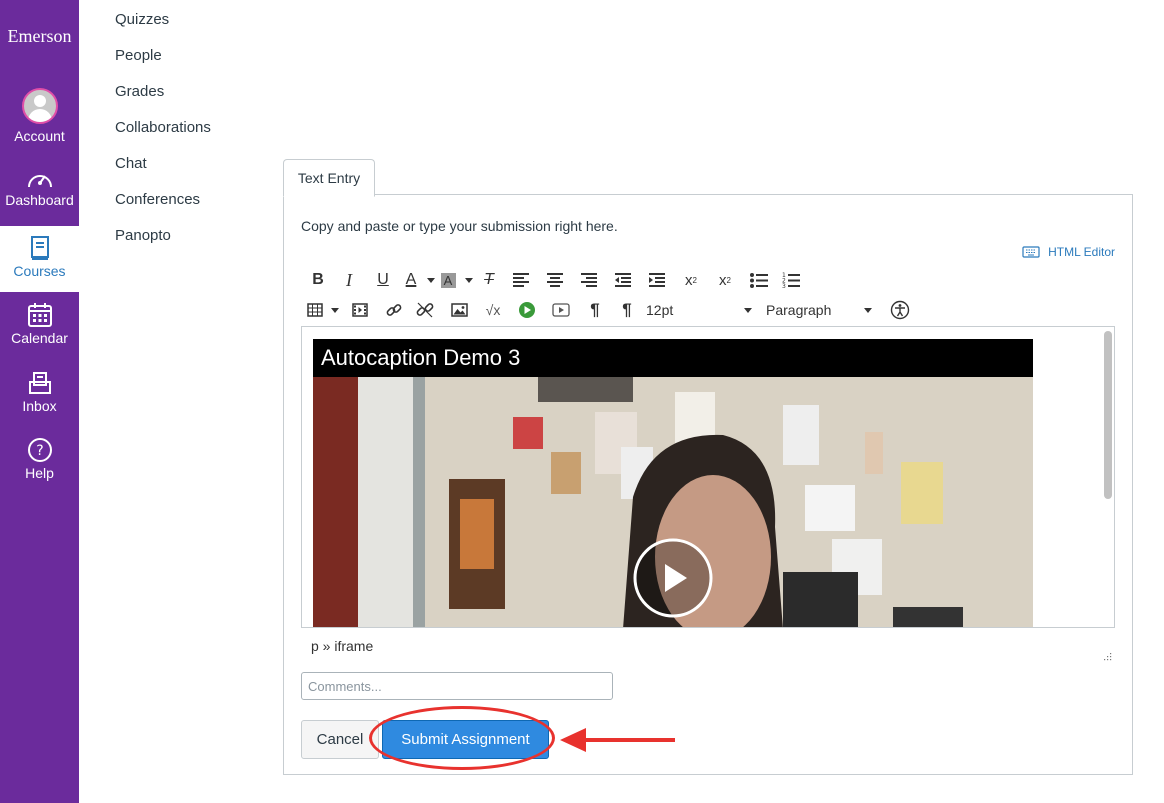 Image resolution: width=1164 pixels, height=803 pixels. I want to click on italic-icon: I, so click(349, 280).